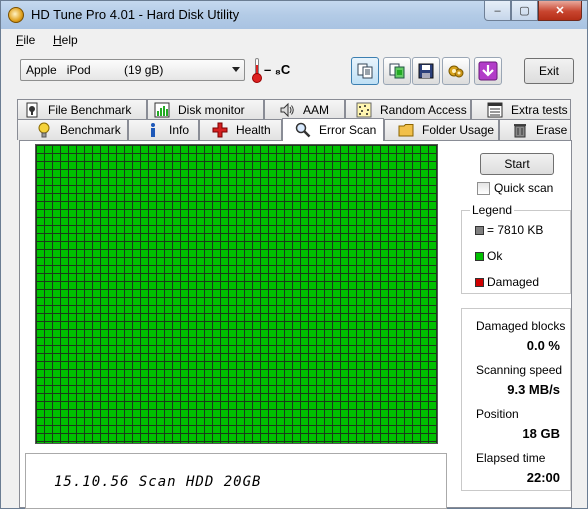 The height and width of the screenshot is (509, 588). What do you see at coordinates (333, 129) in the screenshot?
I see `tab-error-scan: Error Scan` at bounding box center [333, 129].